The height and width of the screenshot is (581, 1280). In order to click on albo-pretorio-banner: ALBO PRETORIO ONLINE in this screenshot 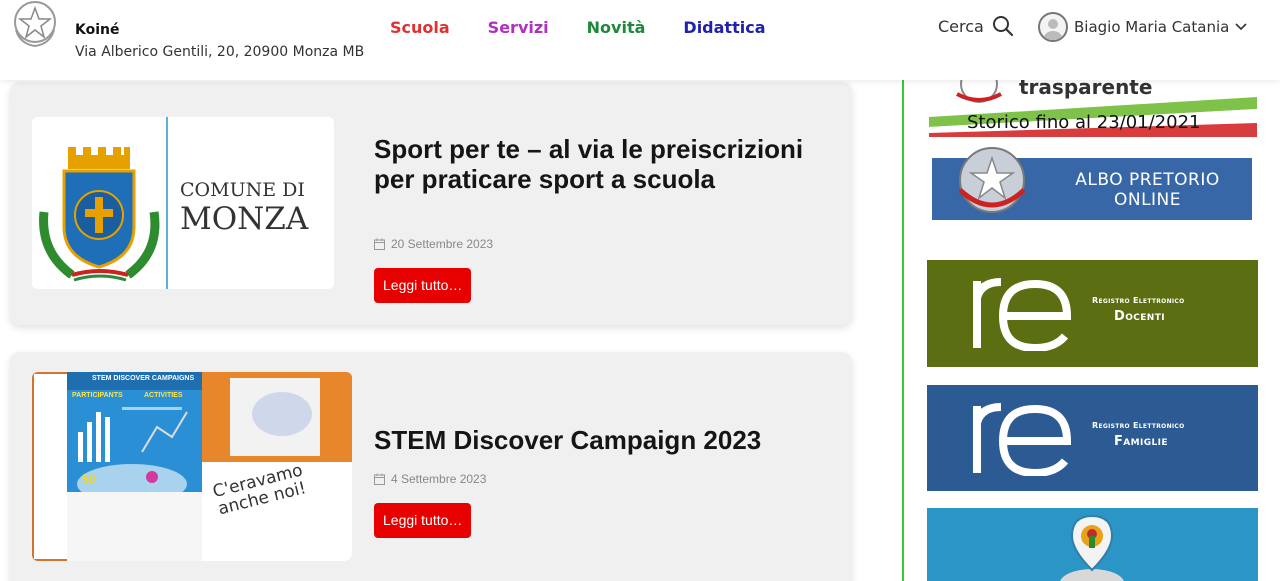, I will do `click(1092, 183)`.